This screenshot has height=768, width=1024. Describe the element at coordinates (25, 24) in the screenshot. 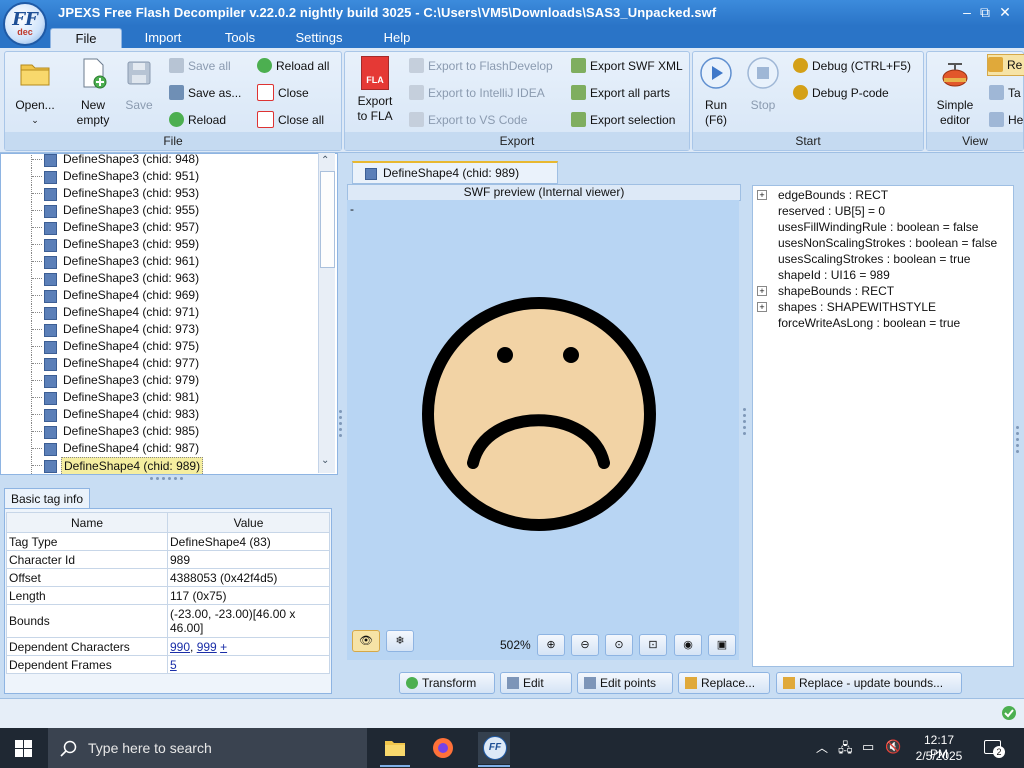

I see `app-logo: FF dec` at that location.